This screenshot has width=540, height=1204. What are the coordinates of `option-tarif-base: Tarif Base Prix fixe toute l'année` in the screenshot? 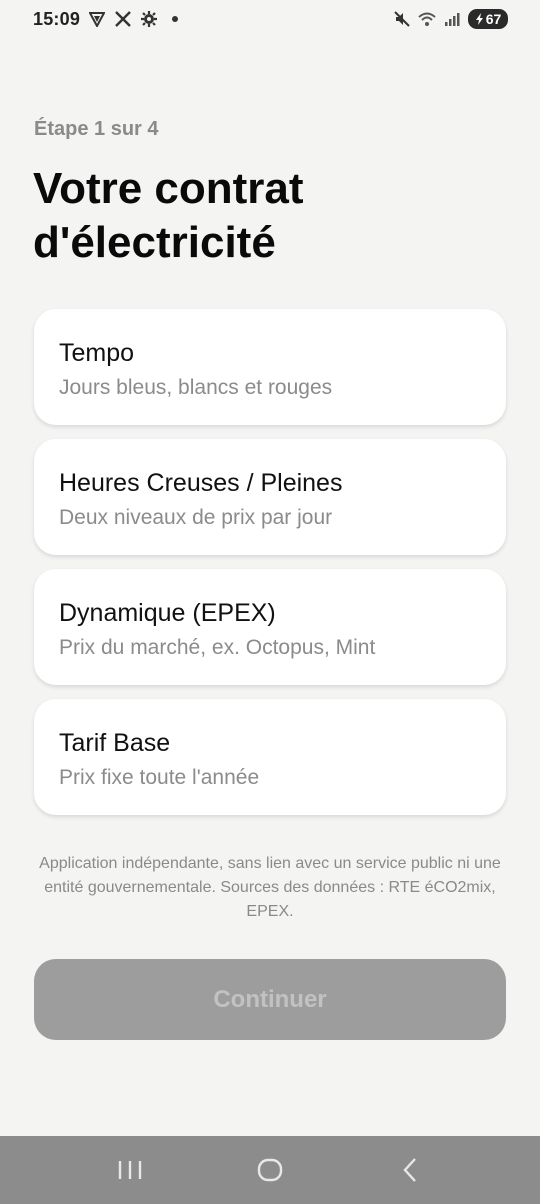 It's located at (270, 757).